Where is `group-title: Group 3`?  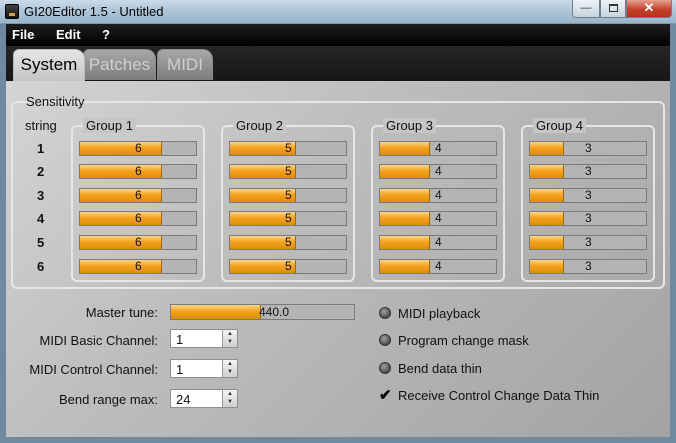
group-title: Group 3 is located at coordinates (409, 125).